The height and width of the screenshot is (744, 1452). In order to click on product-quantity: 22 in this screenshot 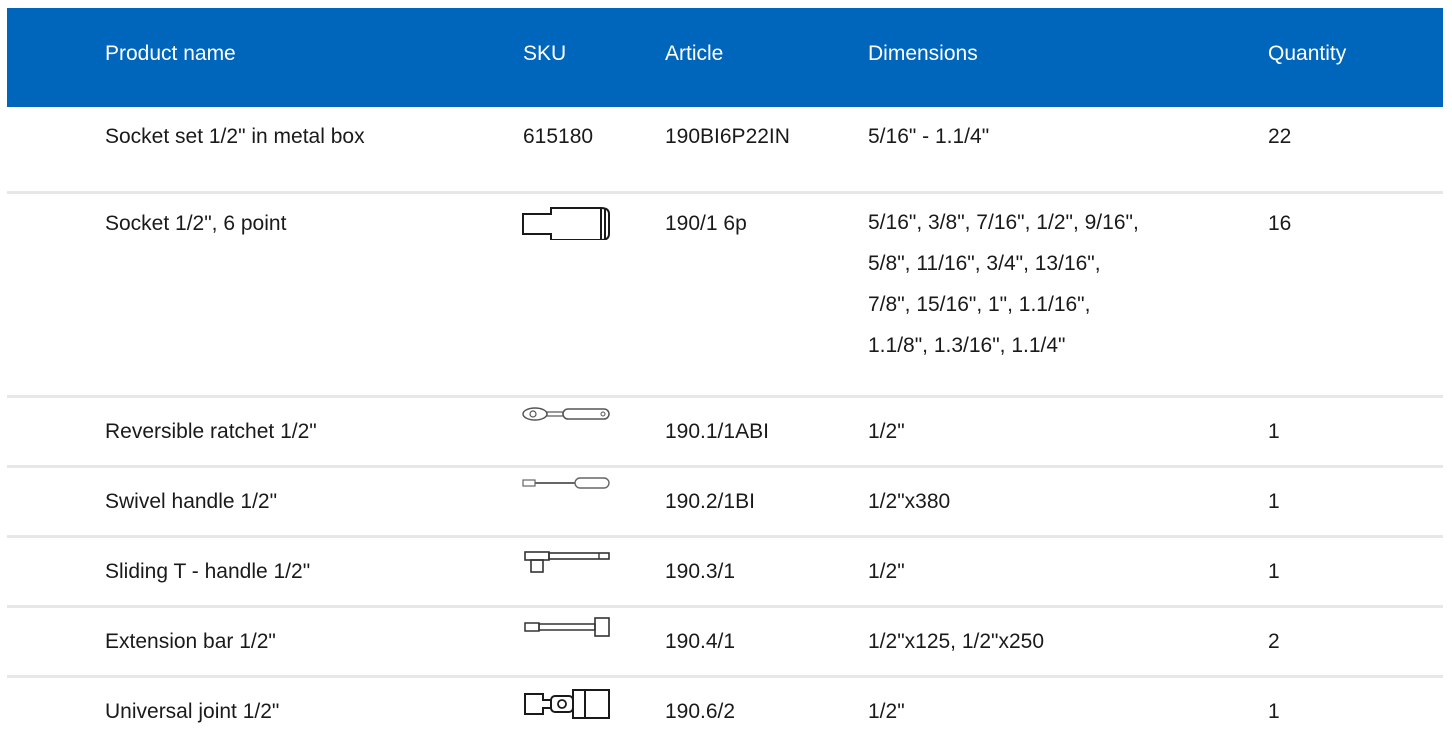, I will do `click(1280, 136)`.